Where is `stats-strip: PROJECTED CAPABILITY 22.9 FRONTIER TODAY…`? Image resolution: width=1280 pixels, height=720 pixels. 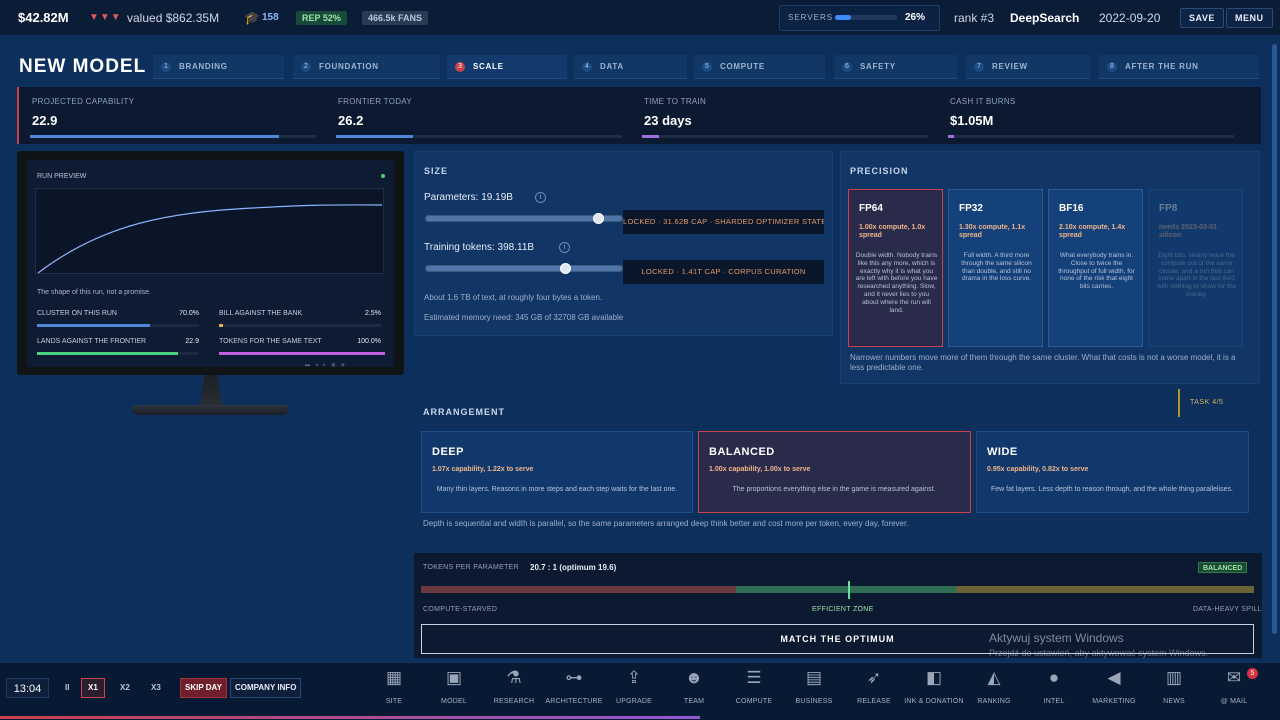
stats-strip: PROJECTED CAPABILITY 22.9 FRONTIER TODAY… is located at coordinates (639, 115).